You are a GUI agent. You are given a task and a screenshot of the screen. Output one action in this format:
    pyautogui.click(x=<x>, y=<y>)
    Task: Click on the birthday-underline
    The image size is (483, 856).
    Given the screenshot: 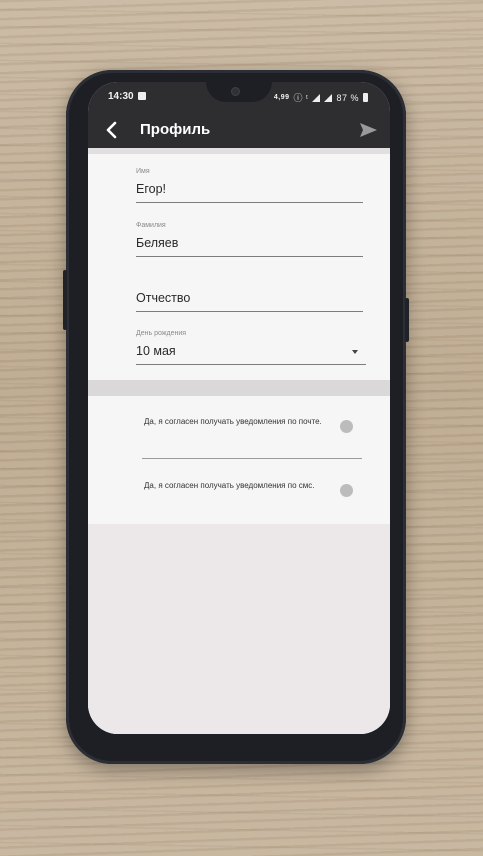 What is the action you would take?
    pyautogui.click(x=251, y=364)
    